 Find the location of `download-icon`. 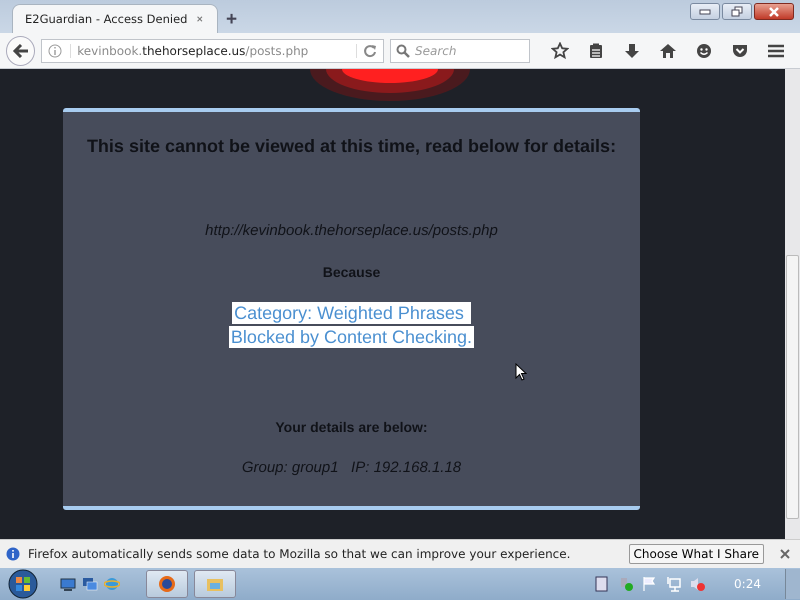

download-icon is located at coordinates (632, 51).